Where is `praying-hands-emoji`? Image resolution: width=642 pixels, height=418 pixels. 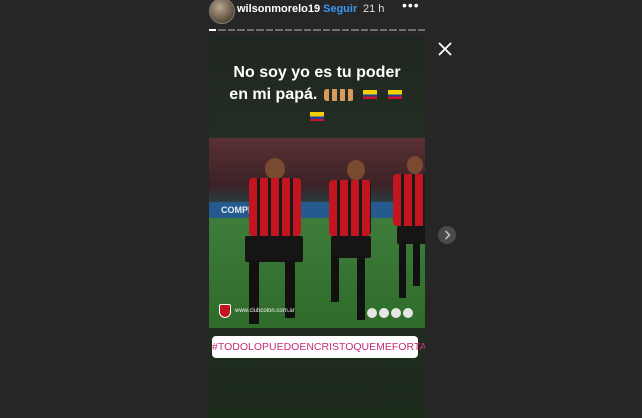 praying-hands-emoji is located at coordinates (338, 94).